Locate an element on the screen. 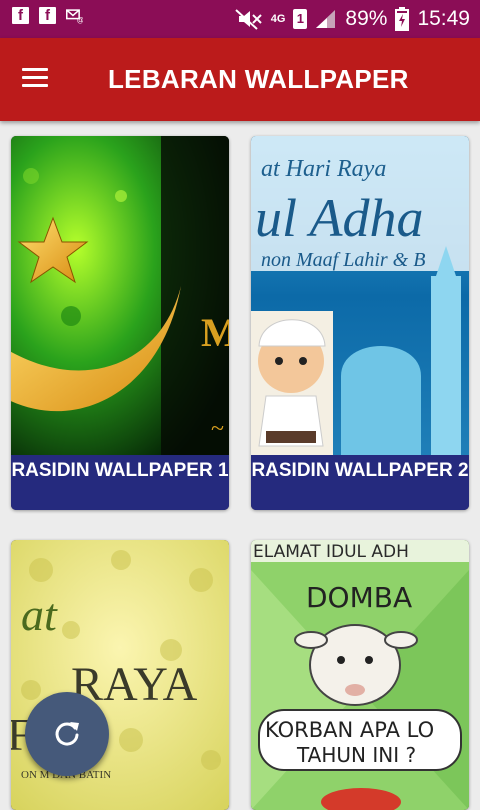 Image resolution: width=480 pixels, height=810 pixels. image-text-line: at is located at coordinates (39, 614).